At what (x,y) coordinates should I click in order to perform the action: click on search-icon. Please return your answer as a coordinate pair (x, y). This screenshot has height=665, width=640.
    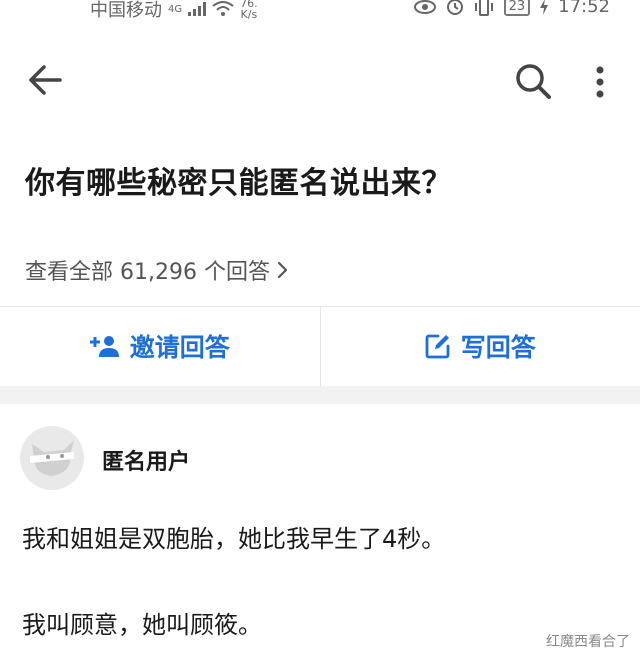
    Looking at the image, I should click on (533, 81).